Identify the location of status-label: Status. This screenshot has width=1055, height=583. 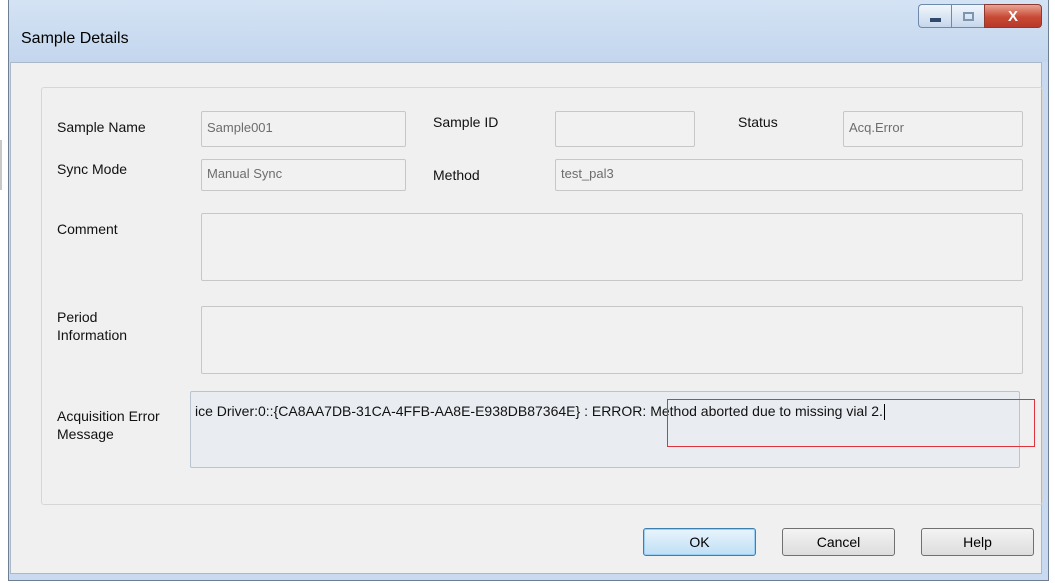
(758, 122).